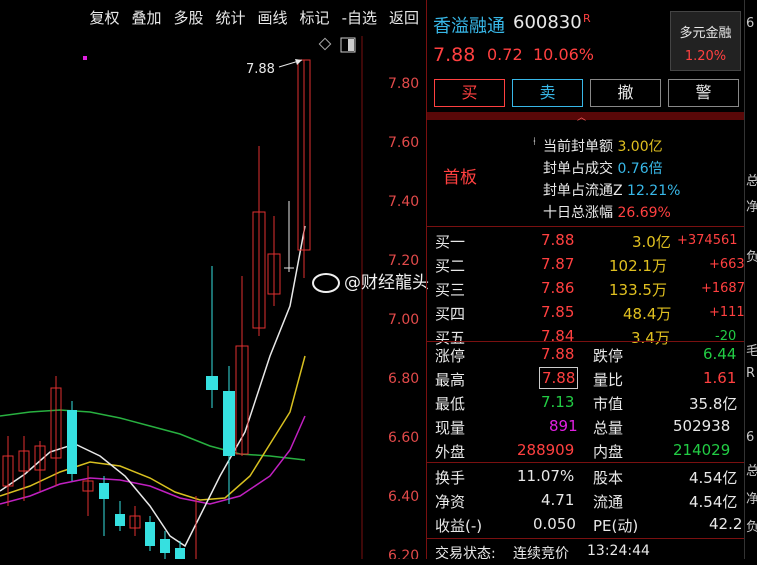  I want to click on diamond-icon, so click(325, 44).